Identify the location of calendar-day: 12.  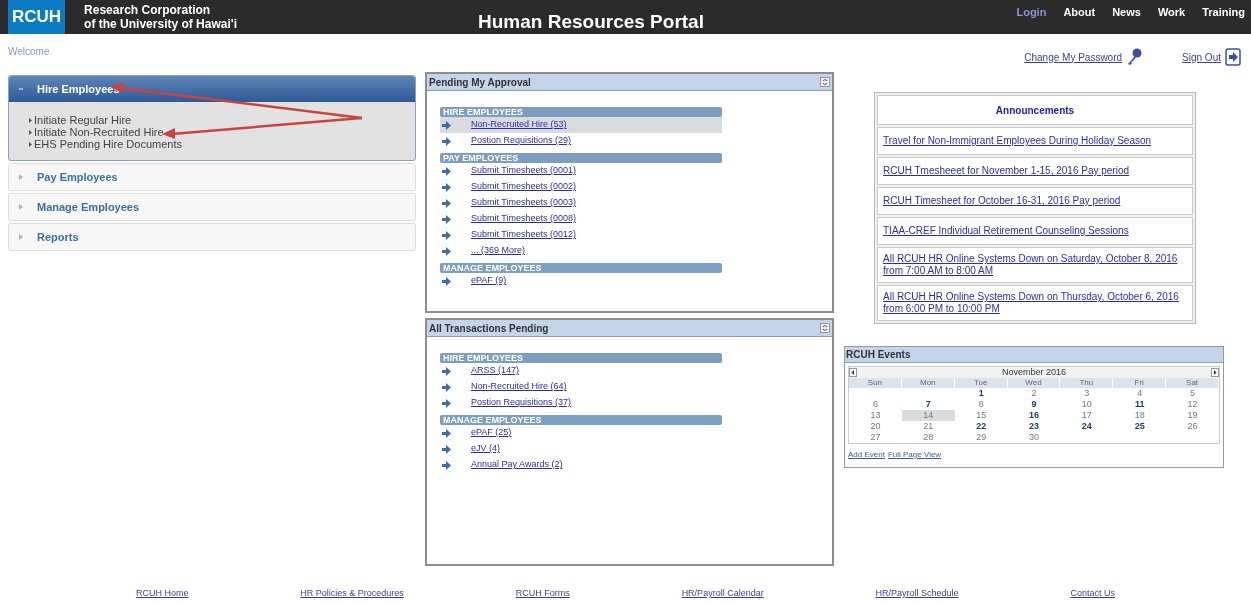
(1192, 404).